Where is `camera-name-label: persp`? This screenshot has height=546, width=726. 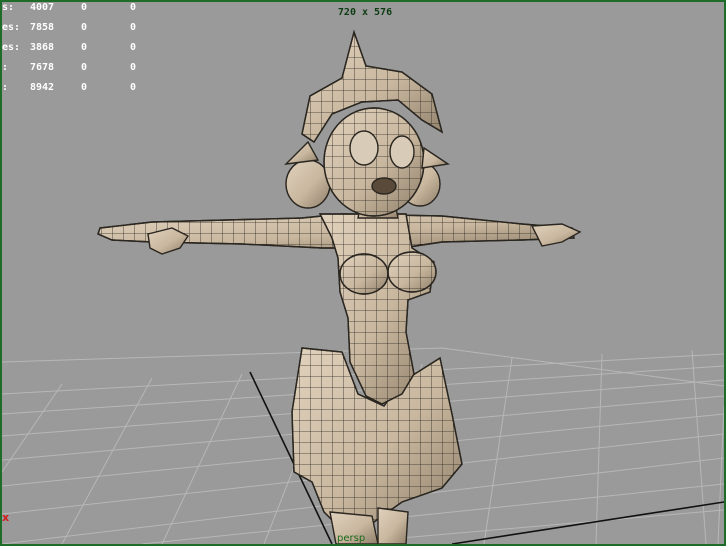
camera-name-label: persp is located at coordinates (351, 538).